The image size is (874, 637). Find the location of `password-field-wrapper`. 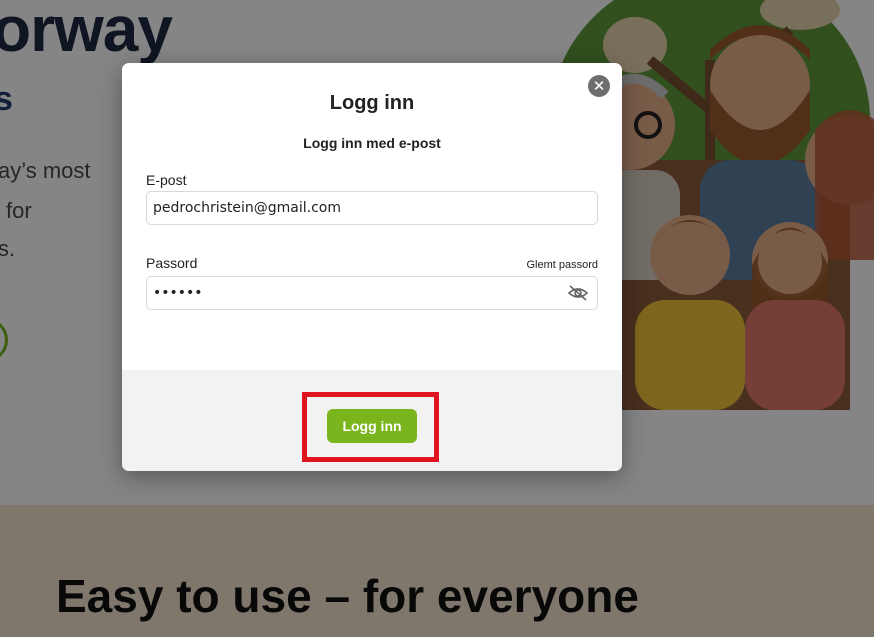

password-field-wrapper is located at coordinates (372, 293).